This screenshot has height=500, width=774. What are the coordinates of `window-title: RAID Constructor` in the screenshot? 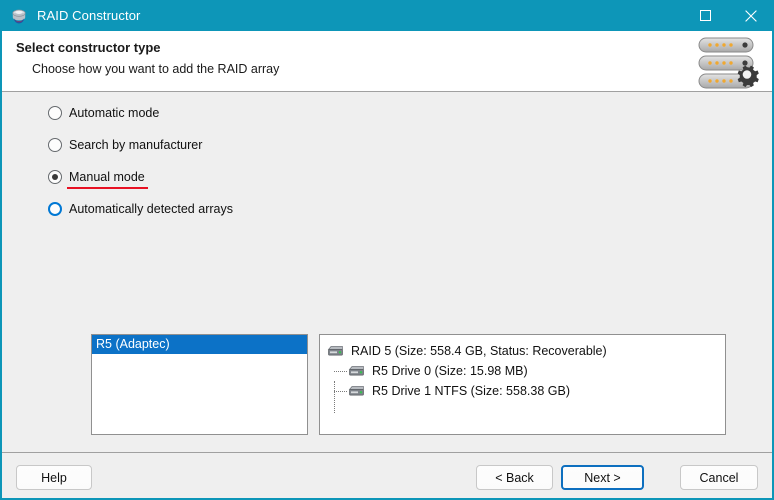 It's located at (89, 15).